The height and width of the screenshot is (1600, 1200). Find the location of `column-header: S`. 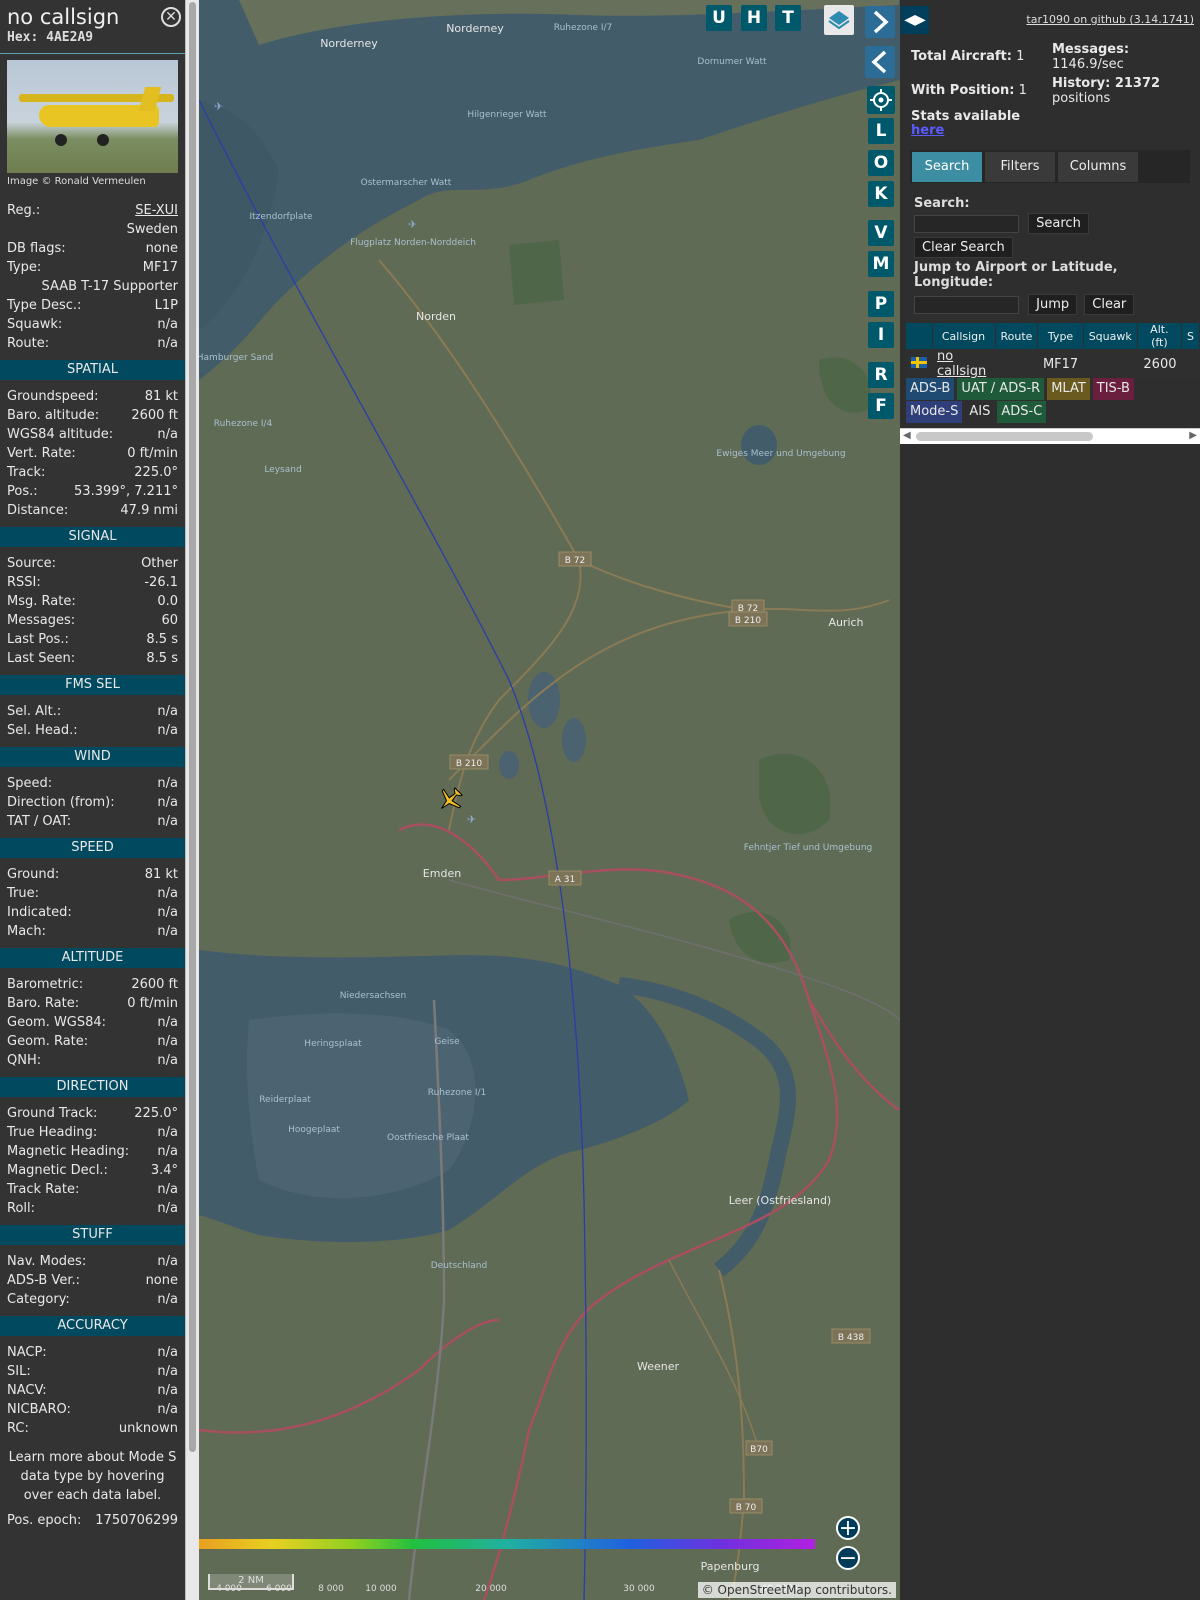

column-header: S is located at coordinates (1190, 336).